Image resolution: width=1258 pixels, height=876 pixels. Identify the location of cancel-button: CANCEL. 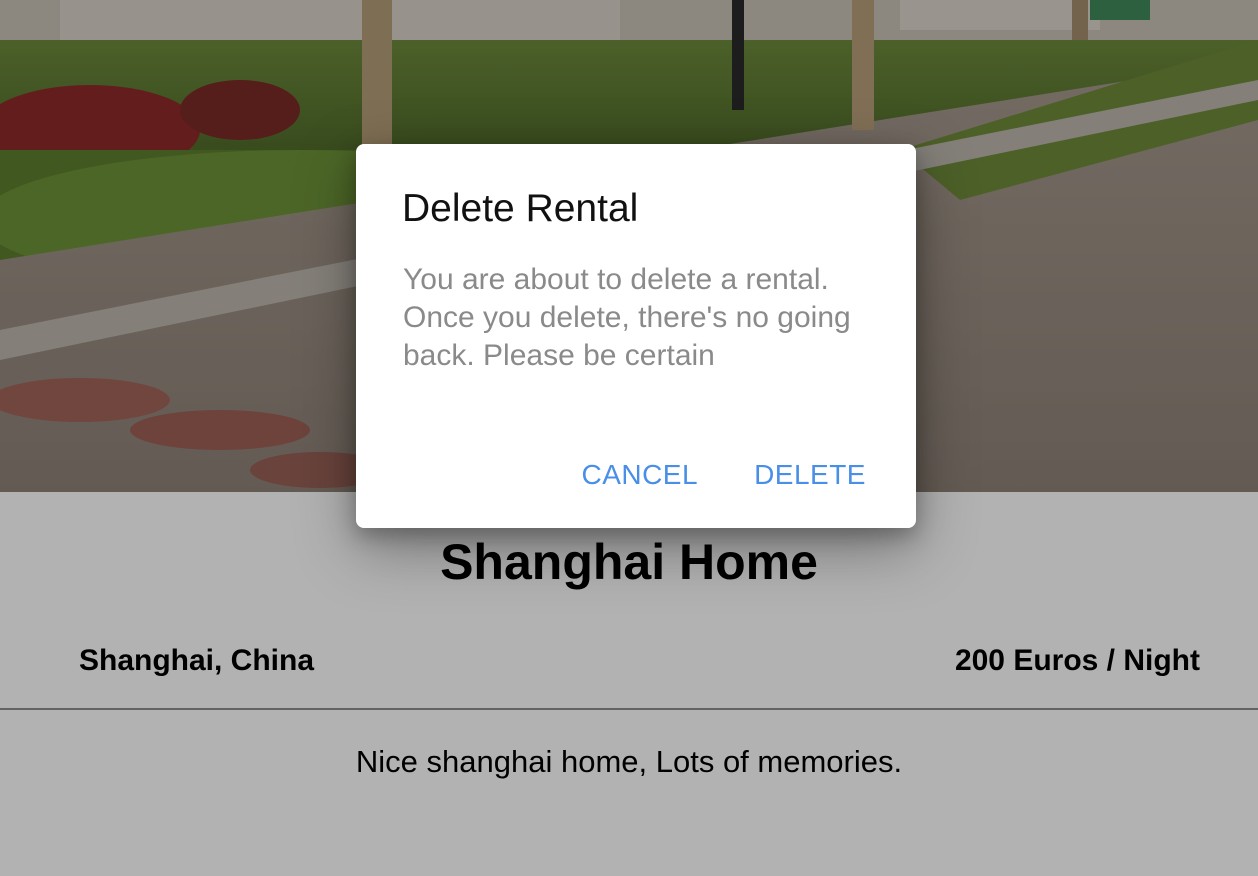
(639, 475).